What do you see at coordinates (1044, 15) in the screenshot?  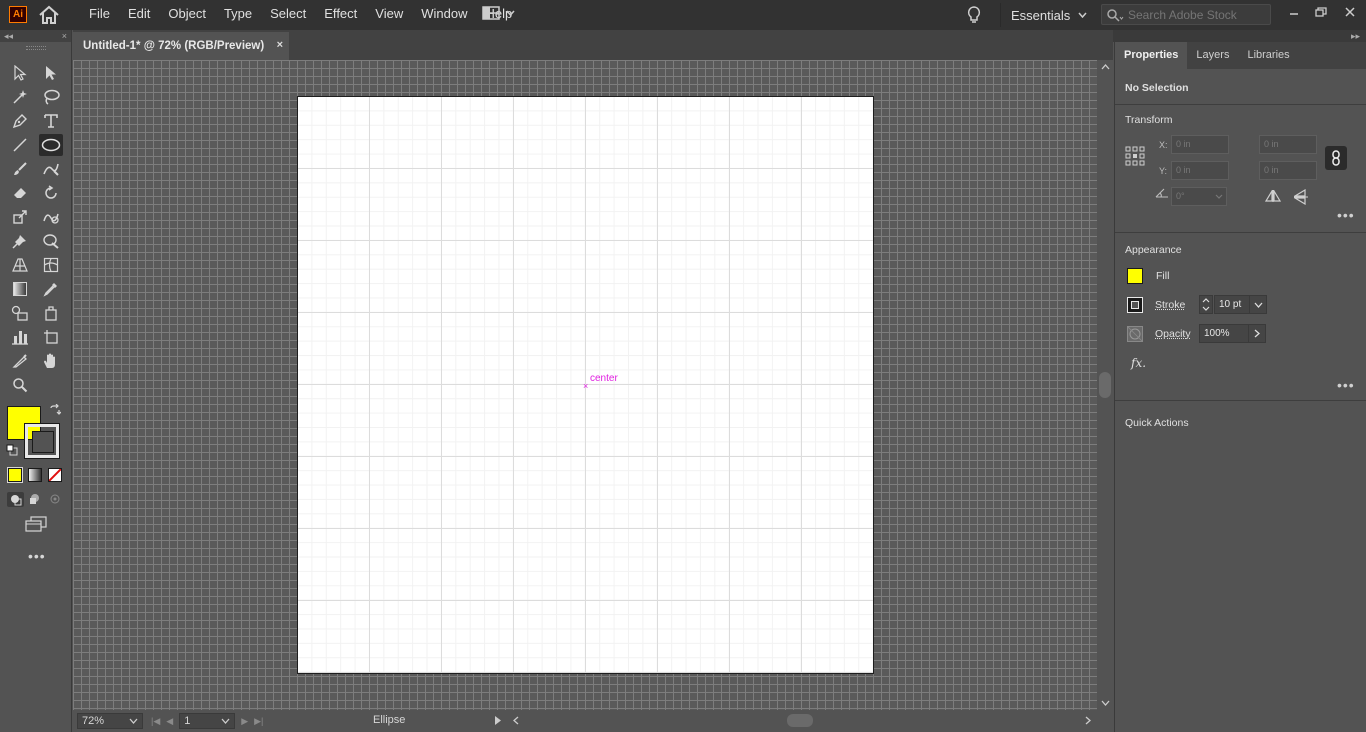 I see `workspace-switcher: Essentials` at bounding box center [1044, 15].